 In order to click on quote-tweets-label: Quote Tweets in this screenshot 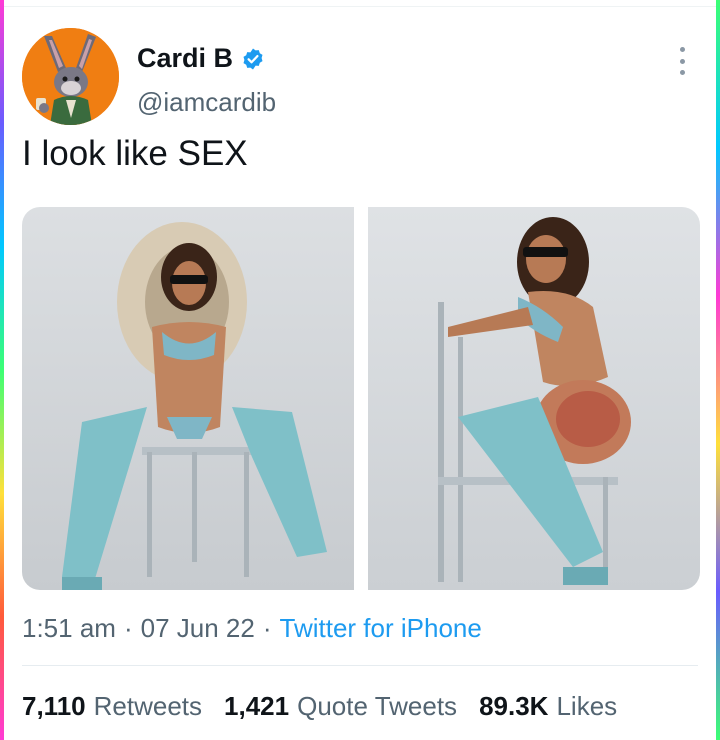, I will do `click(377, 706)`.